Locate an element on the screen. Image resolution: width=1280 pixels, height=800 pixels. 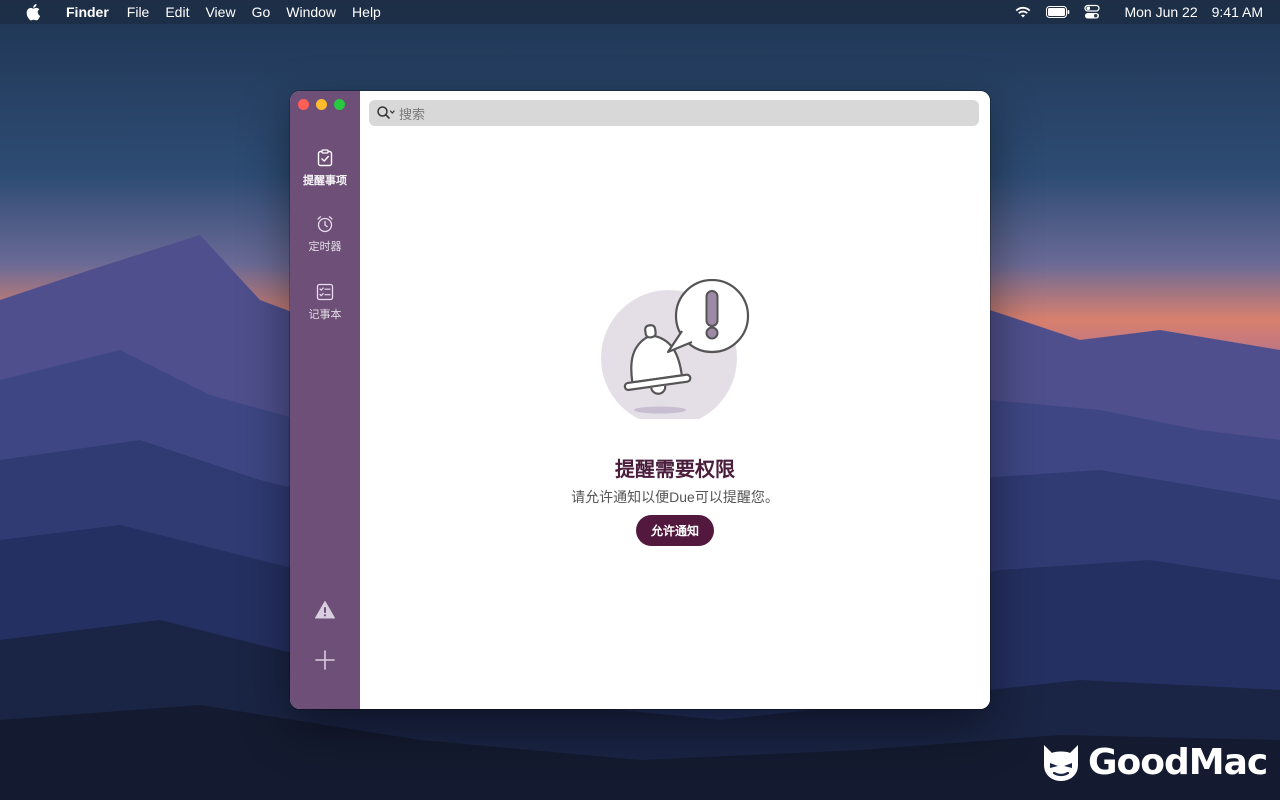
window-controls is located at coordinates (321, 104).